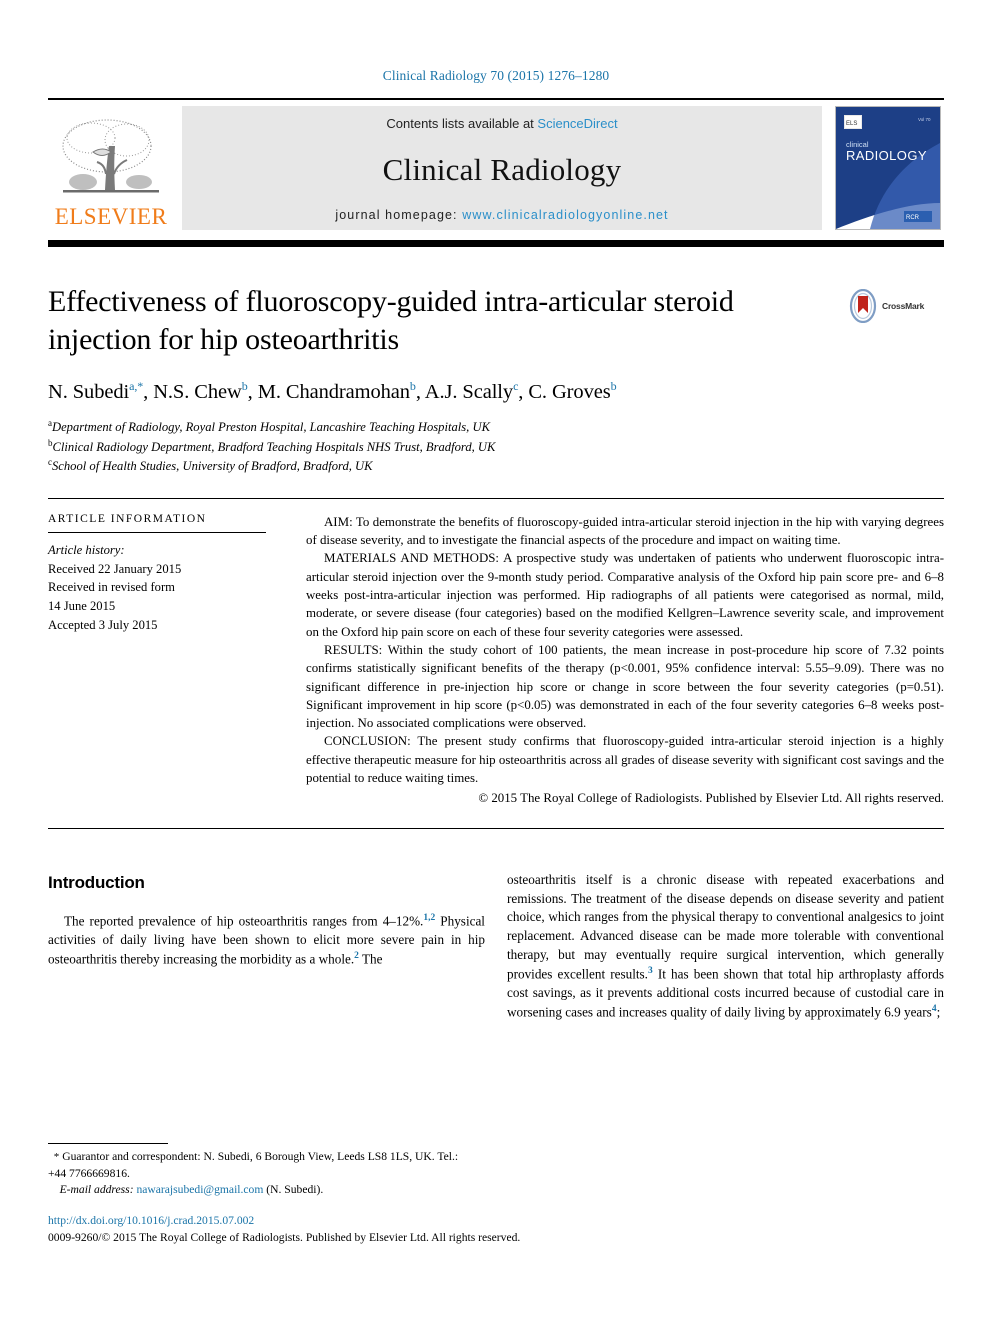  I want to click on email-suffix: (N. Subedi)., so click(293, 1190).